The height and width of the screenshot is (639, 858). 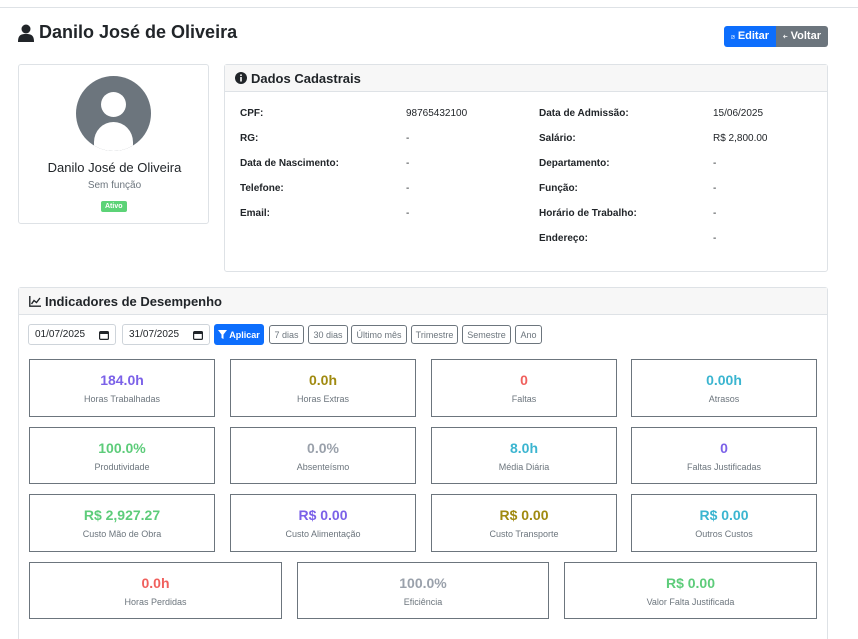 What do you see at coordinates (379, 334) in the screenshot?
I see `period-last-month-button: Último mês` at bounding box center [379, 334].